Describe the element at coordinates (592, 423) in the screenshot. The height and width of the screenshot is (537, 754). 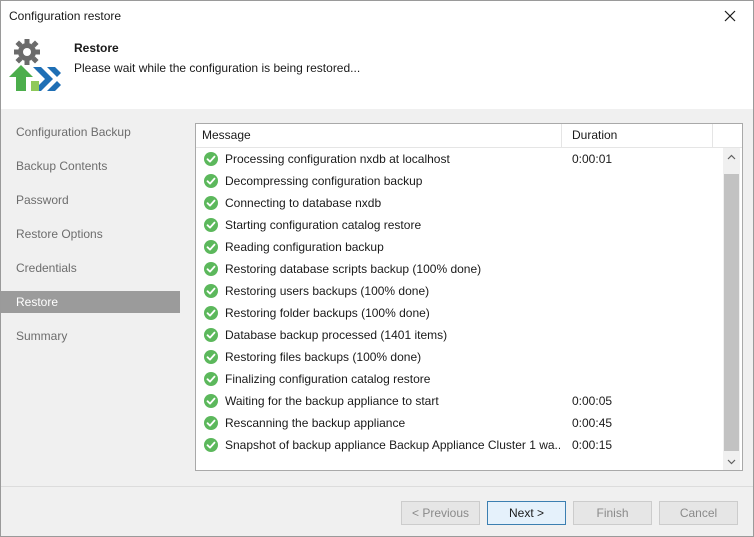
I see `log-row-duration: 0:00:45` at that location.